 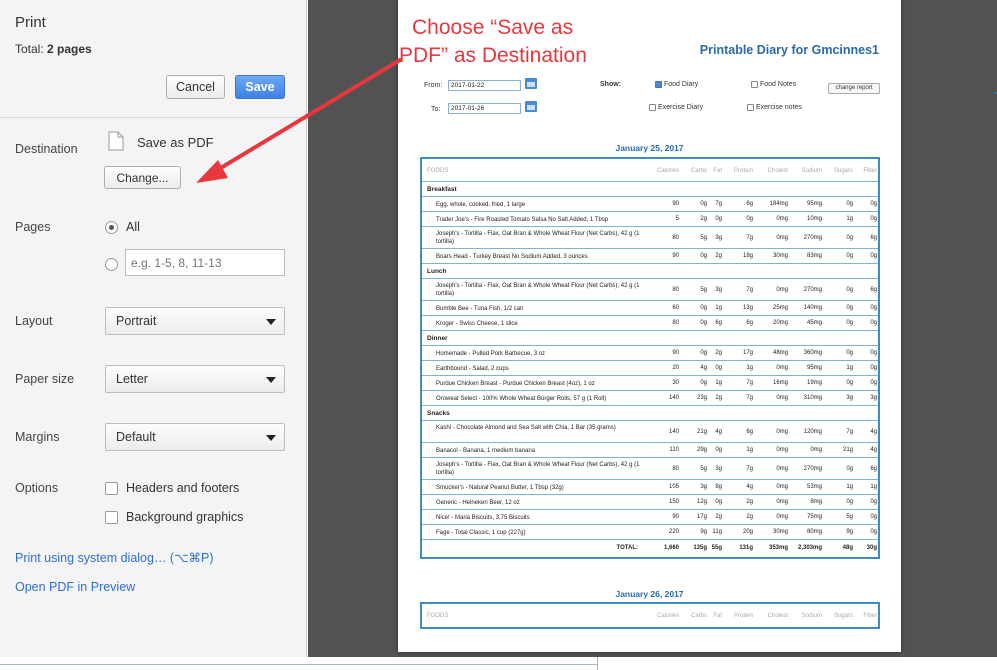 What do you see at coordinates (111, 488) in the screenshot?
I see `headers-footers-checkbox` at bounding box center [111, 488].